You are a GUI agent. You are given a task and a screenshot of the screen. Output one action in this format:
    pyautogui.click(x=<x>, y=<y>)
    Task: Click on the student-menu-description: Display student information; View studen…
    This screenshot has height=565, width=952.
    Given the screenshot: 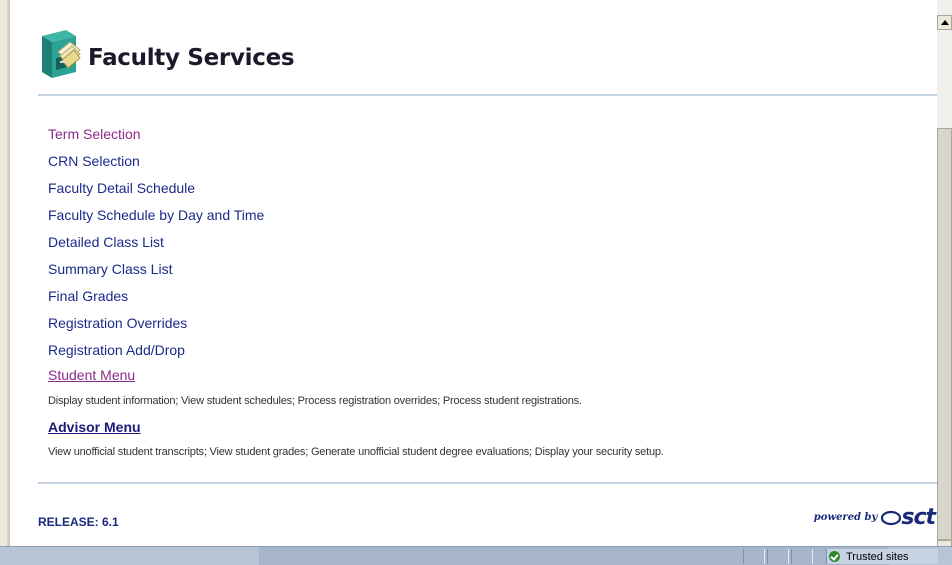 What is the action you would take?
    pyautogui.click(x=315, y=401)
    